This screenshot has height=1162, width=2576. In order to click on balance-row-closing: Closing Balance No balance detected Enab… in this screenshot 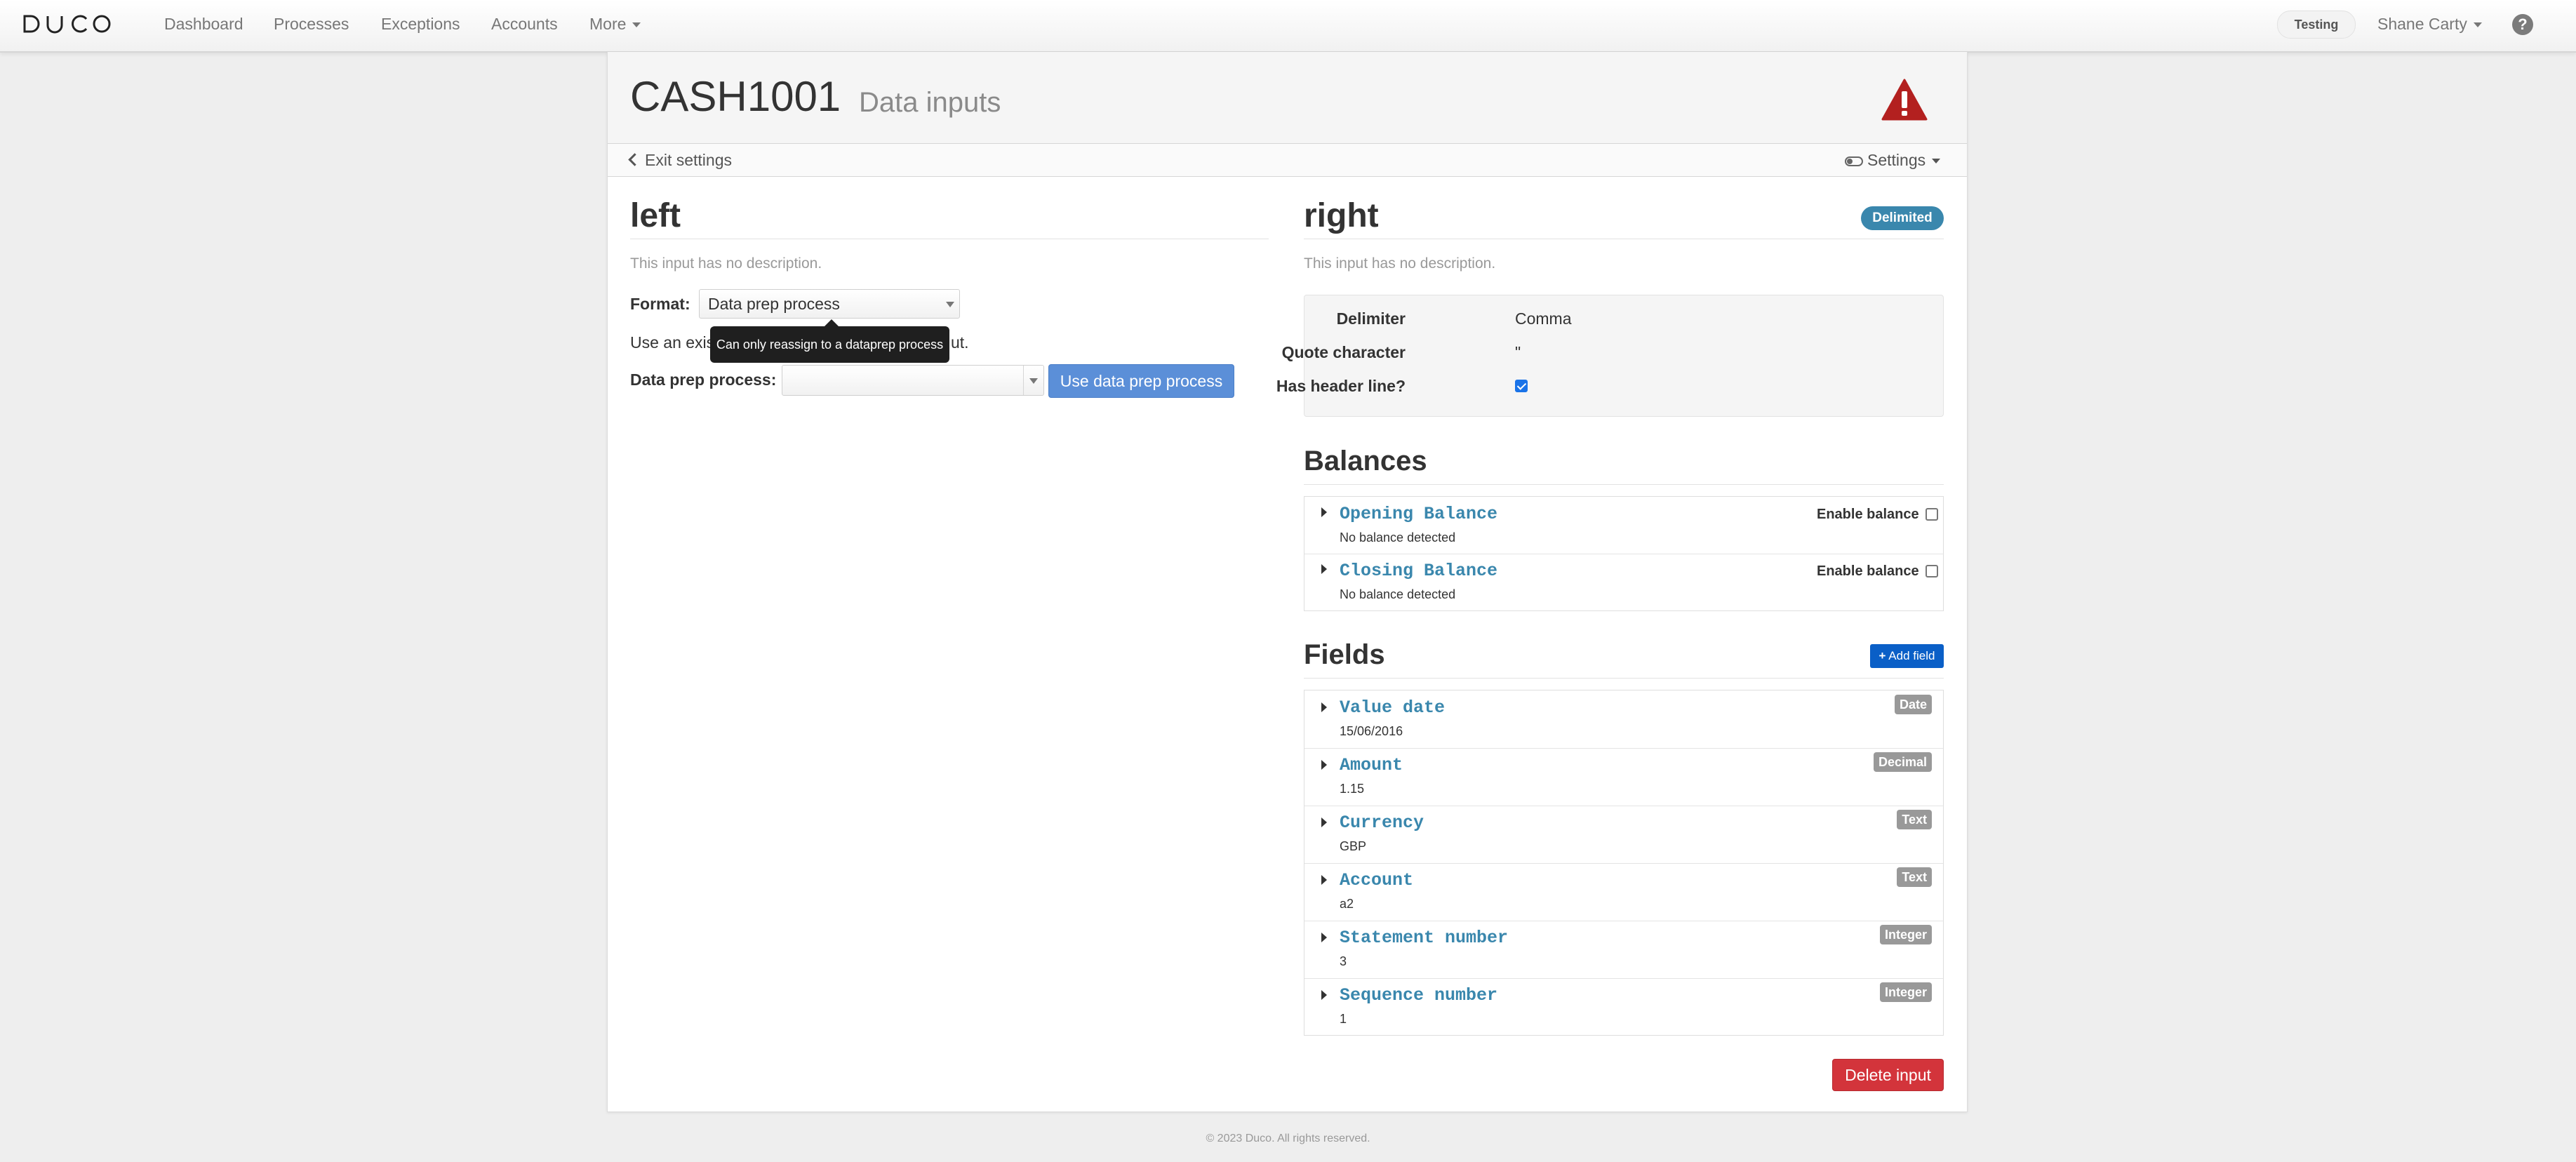, I will do `click(1623, 582)`.